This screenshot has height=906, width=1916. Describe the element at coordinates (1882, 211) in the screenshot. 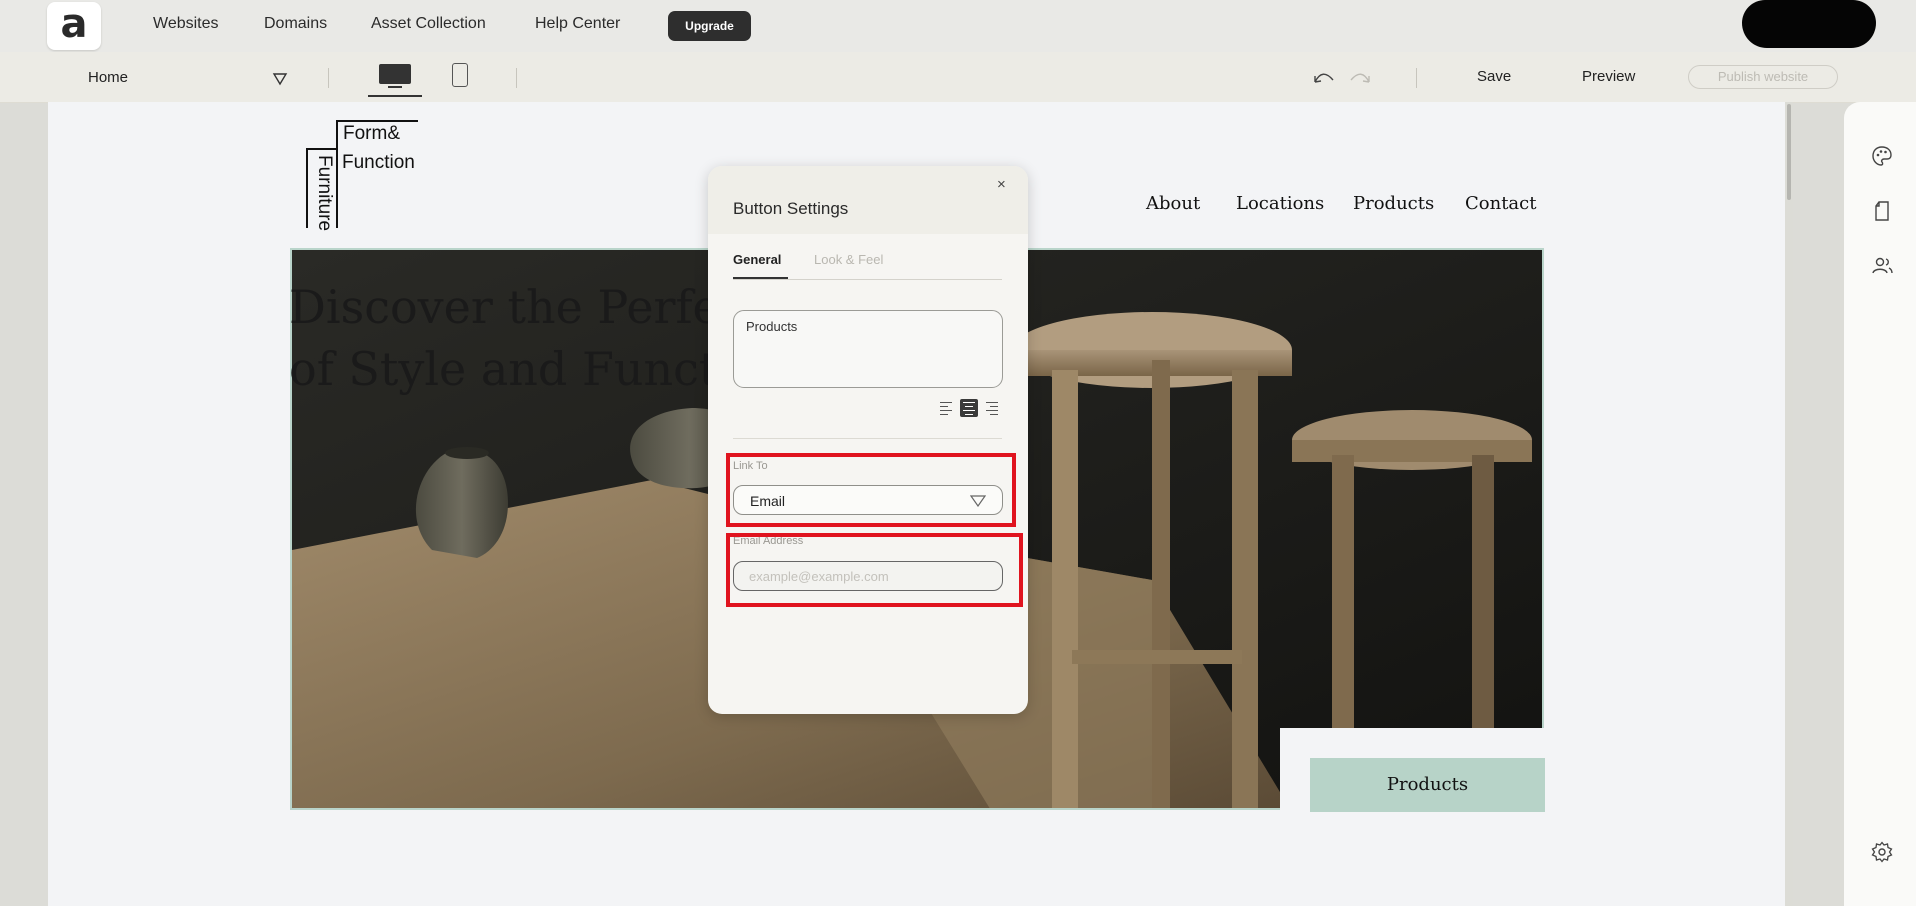

I see `page-icon` at that location.